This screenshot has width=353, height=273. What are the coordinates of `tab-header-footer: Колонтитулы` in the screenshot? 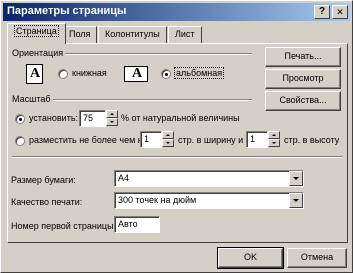 It's located at (132, 34).